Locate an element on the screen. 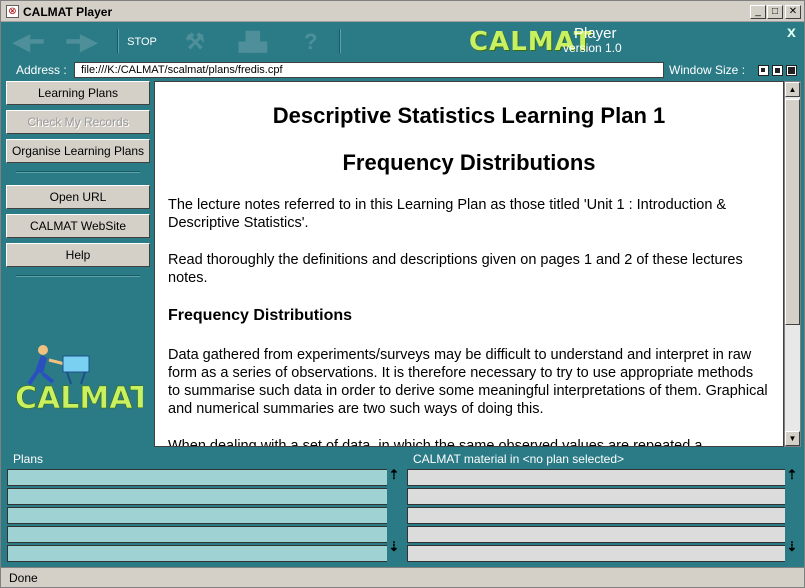 This screenshot has height=588, width=805. status-text: Done is located at coordinates (23, 578).